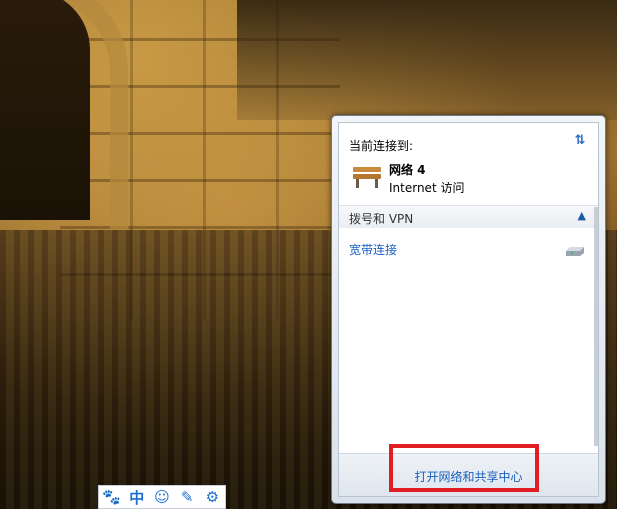 The image size is (617, 509). What do you see at coordinates (381, 219) in the screenshot?
I see `dialup-vpn-label: 拨号和 VPN` at bounding box center [381, 219].